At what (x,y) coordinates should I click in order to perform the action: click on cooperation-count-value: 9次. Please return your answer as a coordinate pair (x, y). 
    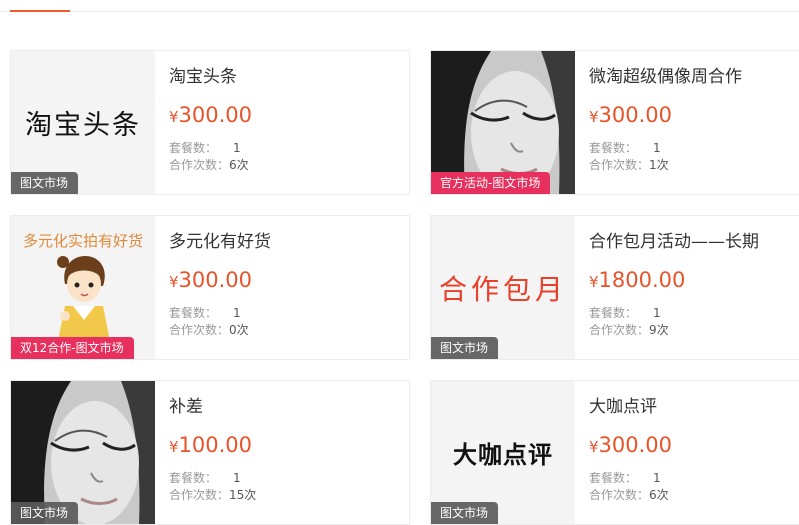
    Looking at the image, I should click on (659, 330).